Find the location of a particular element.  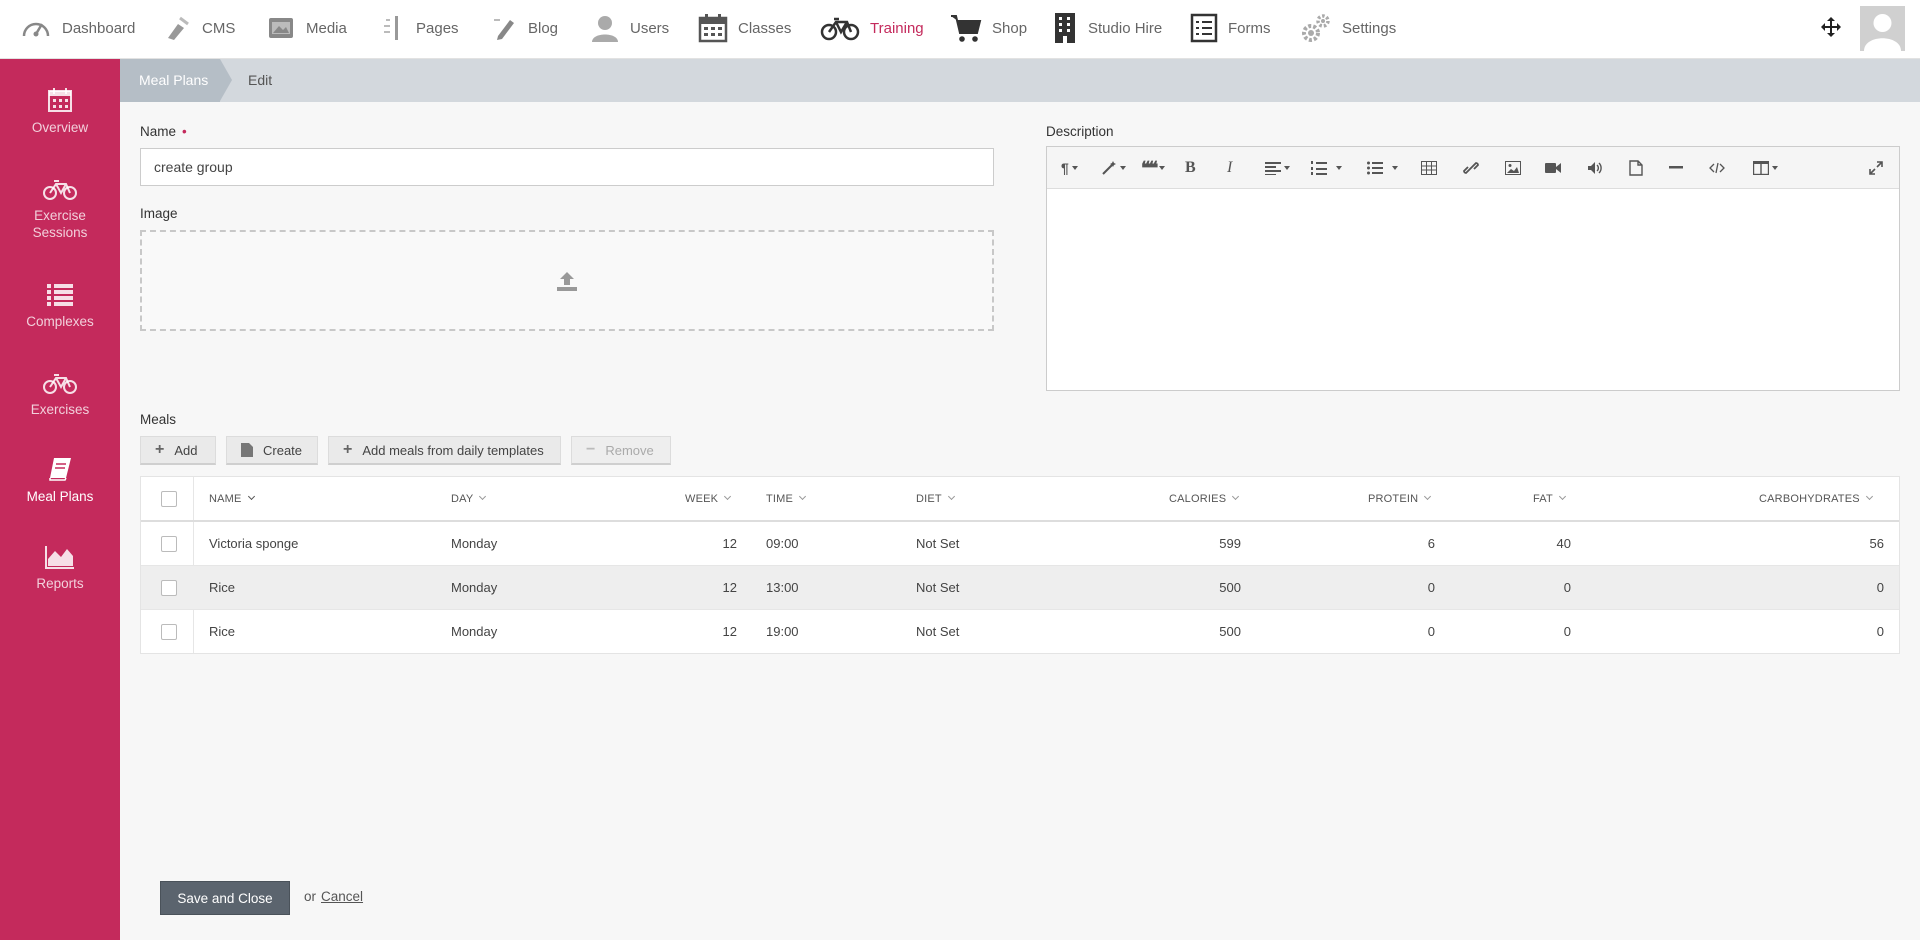

name-label: Name • is located at coordinates (163, 131).